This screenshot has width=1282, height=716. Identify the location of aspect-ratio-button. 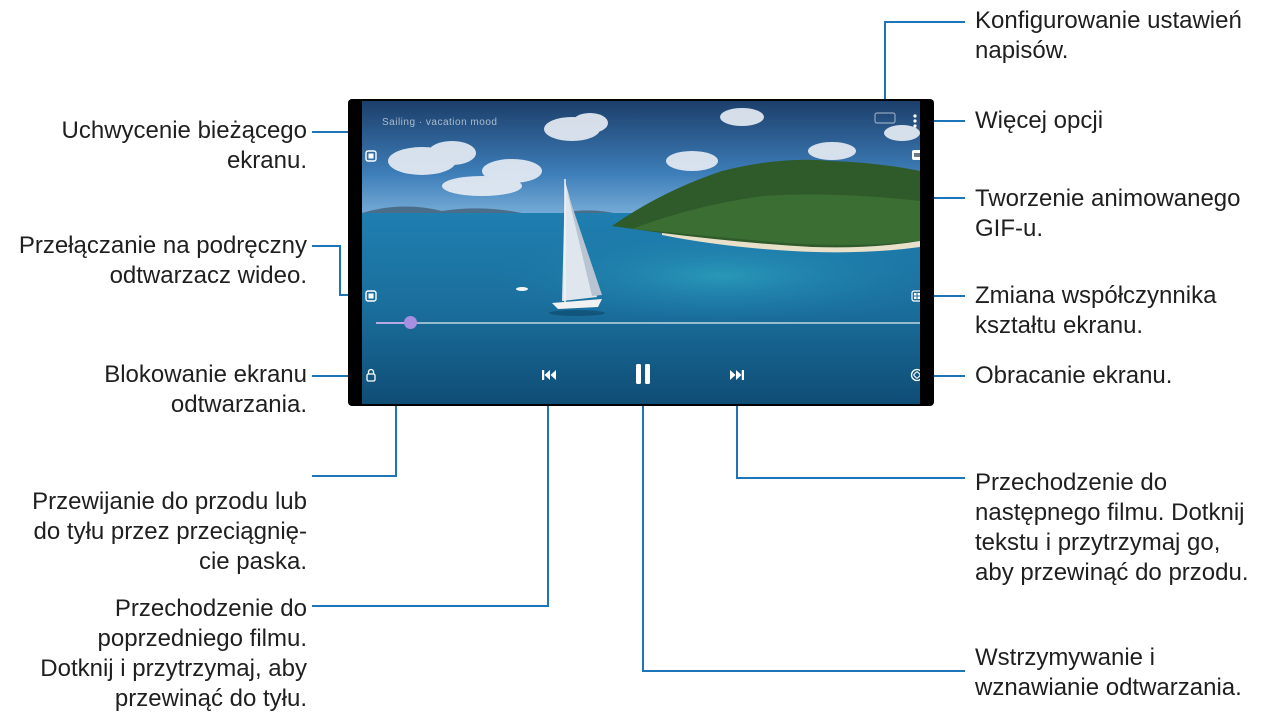
(914, 296).